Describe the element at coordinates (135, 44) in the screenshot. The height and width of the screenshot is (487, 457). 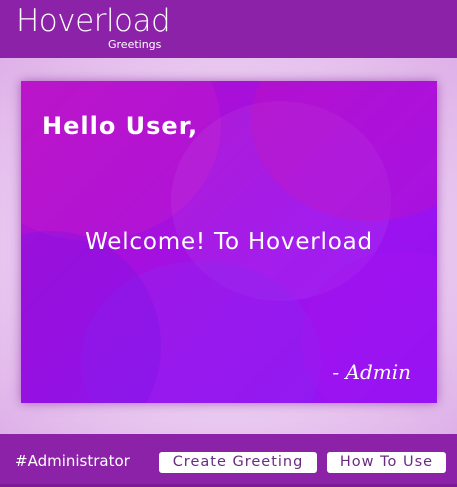
I see `logo-subtext: Greetings` at that location.